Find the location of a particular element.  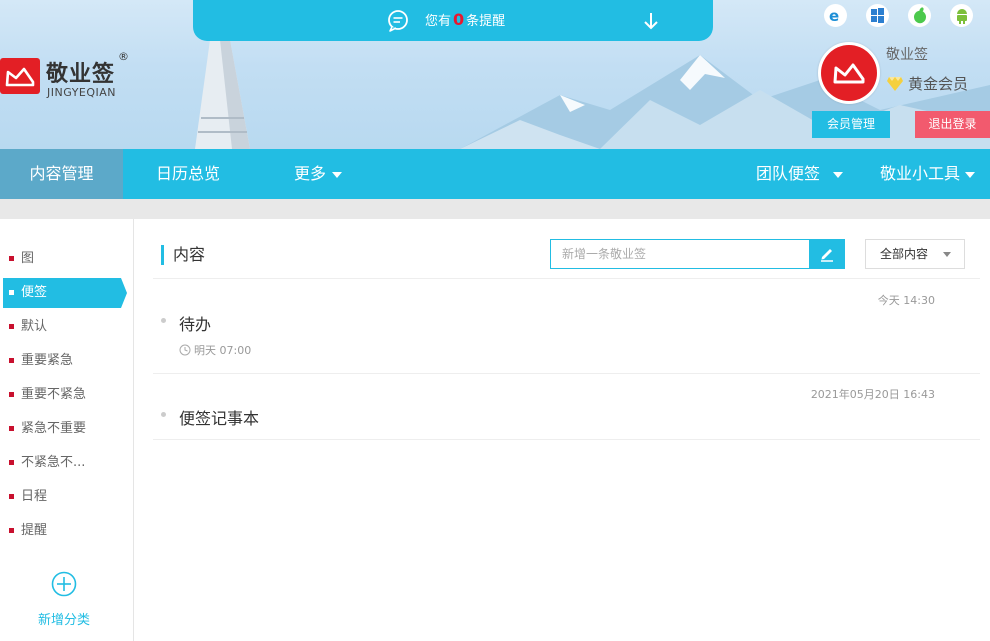

category-item-chart: 图 is located at coordinates (62, 259).